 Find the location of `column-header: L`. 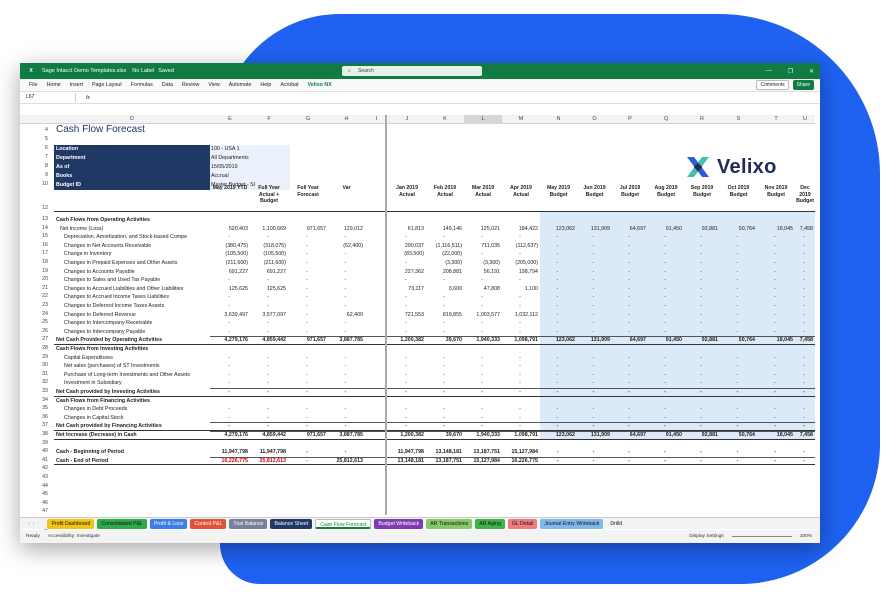

column-header: L is located at coordinates (483, 119).